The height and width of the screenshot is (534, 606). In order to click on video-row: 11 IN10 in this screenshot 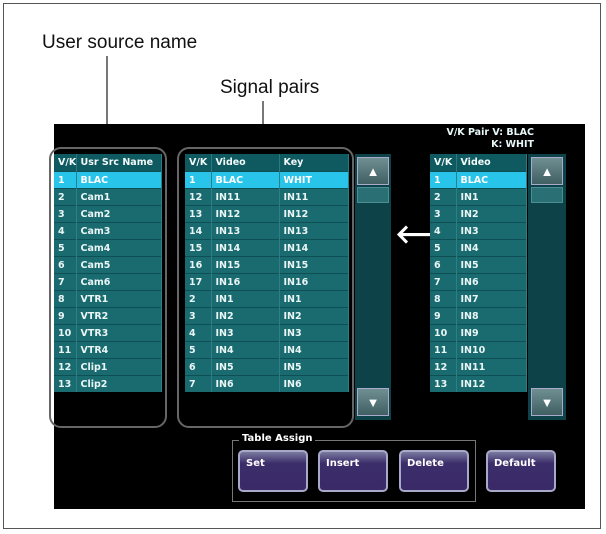, I will do `click(478, 350)`.